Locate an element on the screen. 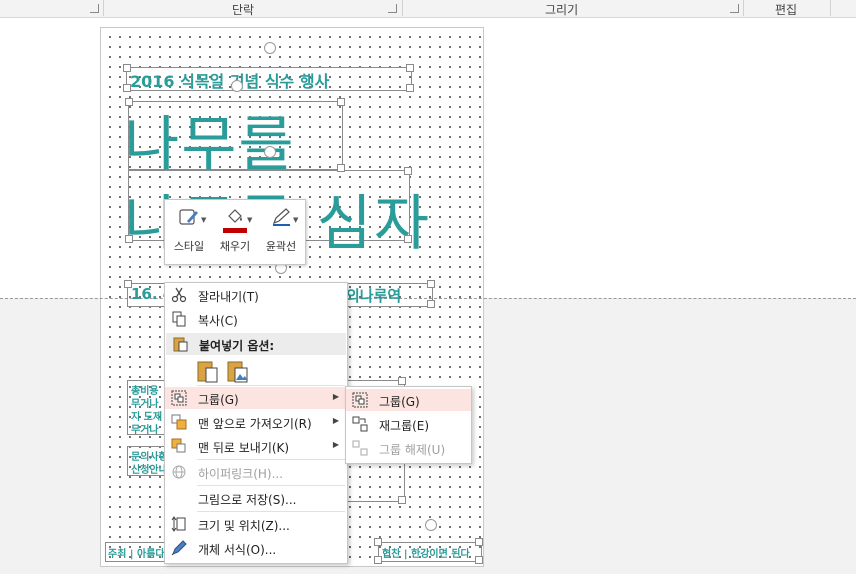 This screenshot has height=574, width=856. contact-text-line: 신청안내 is located at coordinates (149, 470).